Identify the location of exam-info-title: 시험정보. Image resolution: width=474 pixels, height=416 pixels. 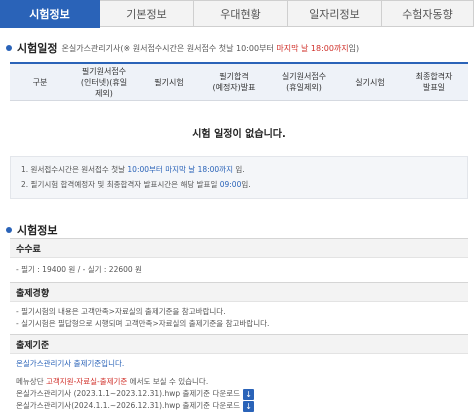
(37, 230).